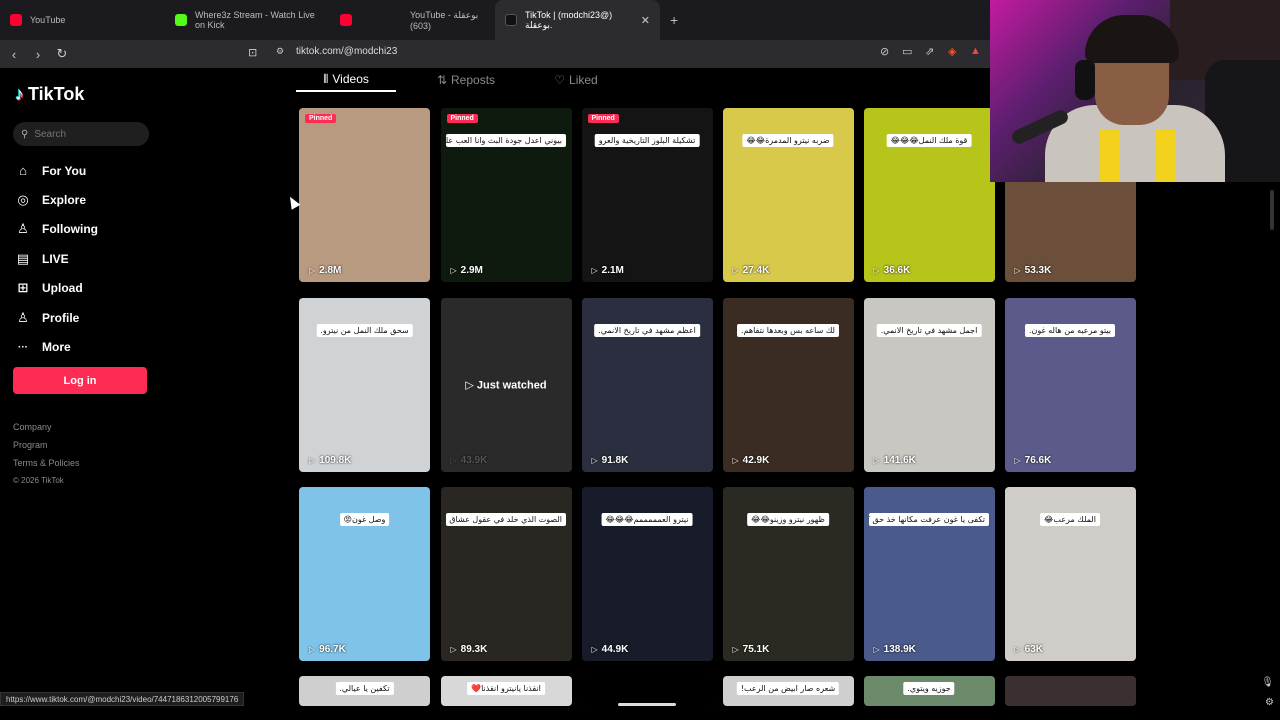 The width and height of the screenshot is (1280, 720). What do you see at coordinates (1070, 384) in the screenshot?
I see `video-card: بيتو مرعبه من هاله غون. ▷ 76.6K` at bounding box center [1070, 384].